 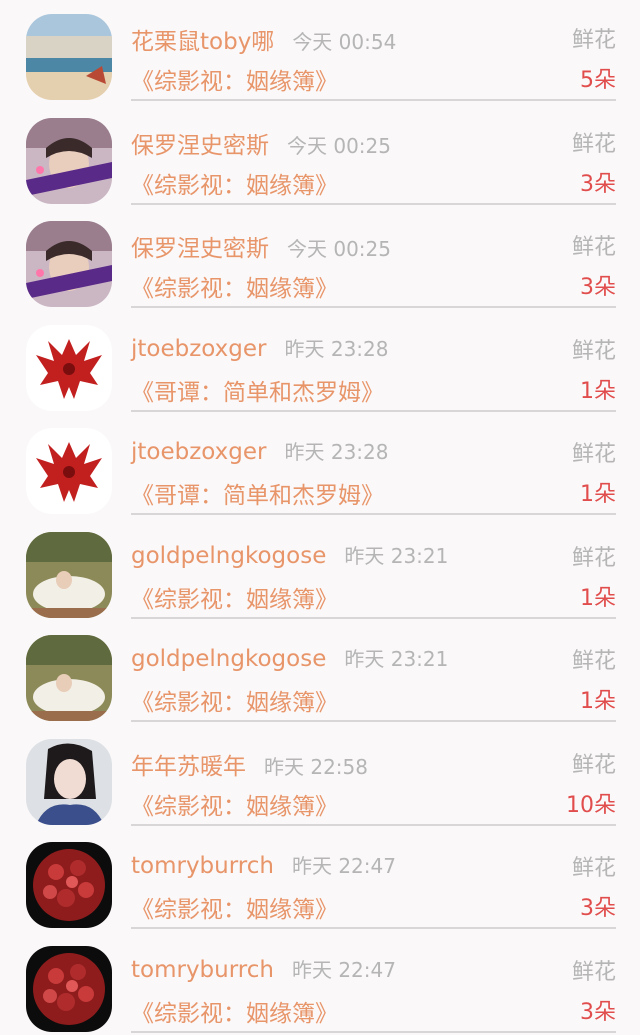 What do you see at coordinates (249, 764) in the screenshot?
I see `sender-name: 年年苏暖年昨天 22:58` at bounding box center [249, 764].